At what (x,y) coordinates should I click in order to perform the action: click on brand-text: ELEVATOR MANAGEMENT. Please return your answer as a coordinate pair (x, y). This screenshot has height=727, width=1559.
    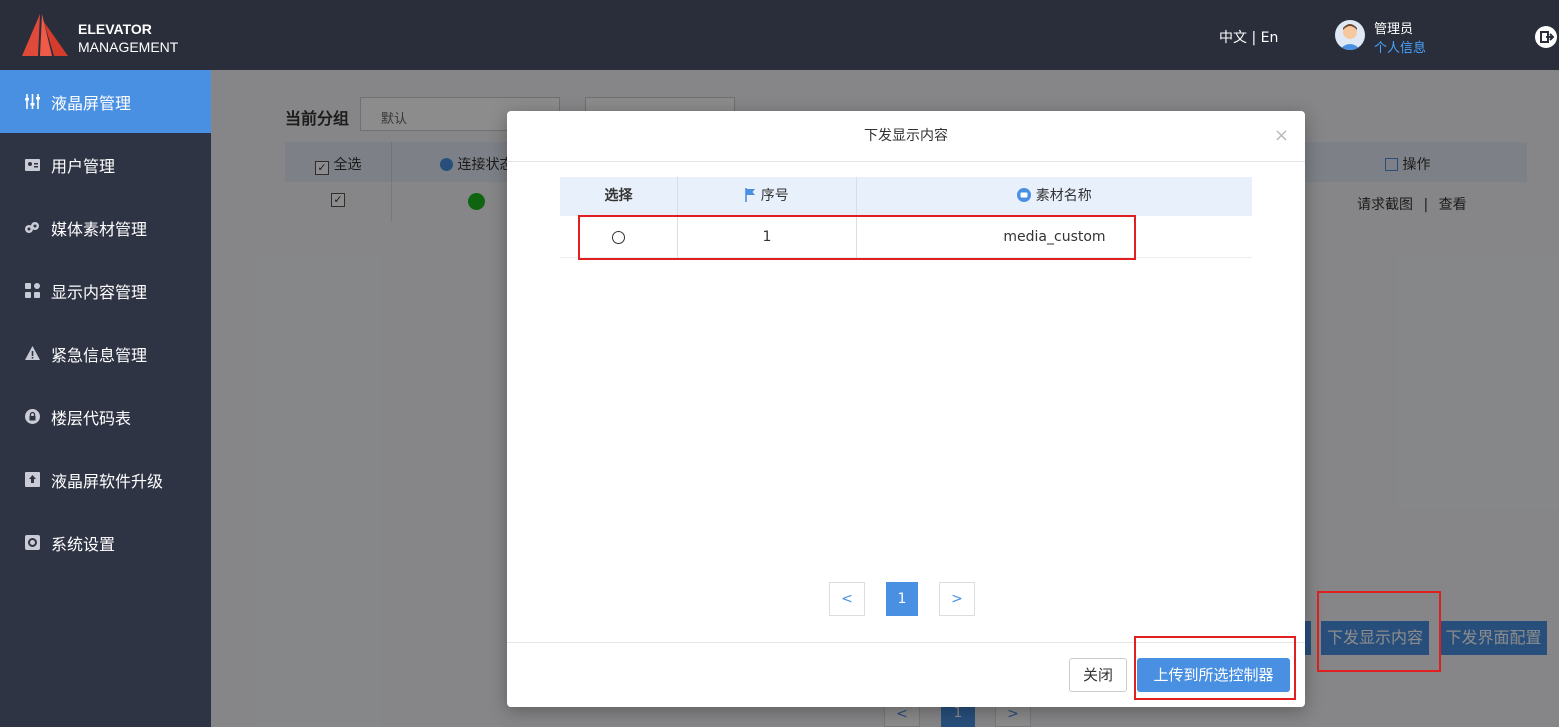
    Looking at the image, I should click on (128, 38).